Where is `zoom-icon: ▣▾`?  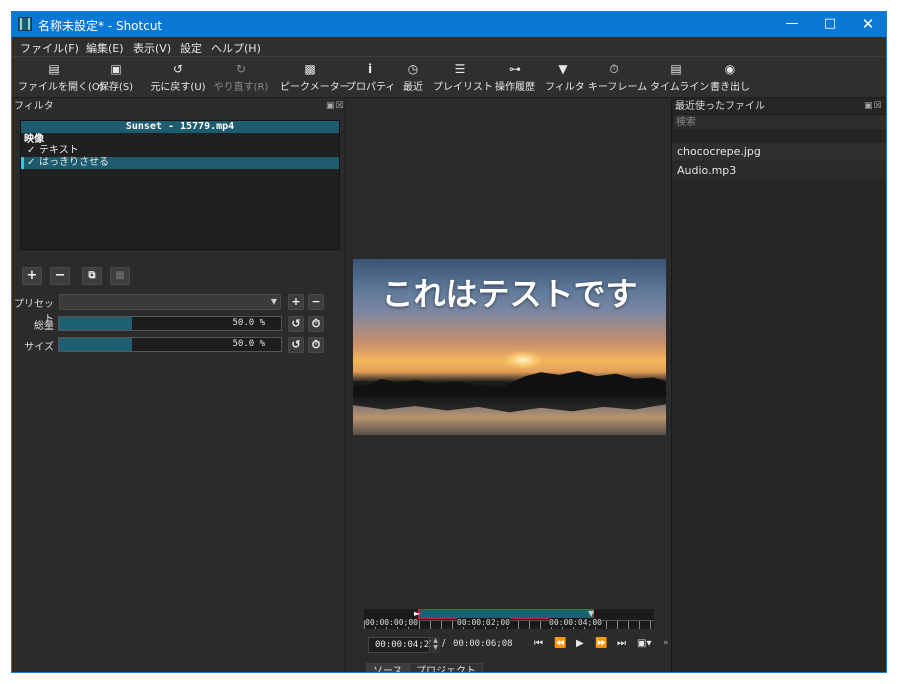 zoom-icon: ▣▾ is located at coordinates (644, 643).